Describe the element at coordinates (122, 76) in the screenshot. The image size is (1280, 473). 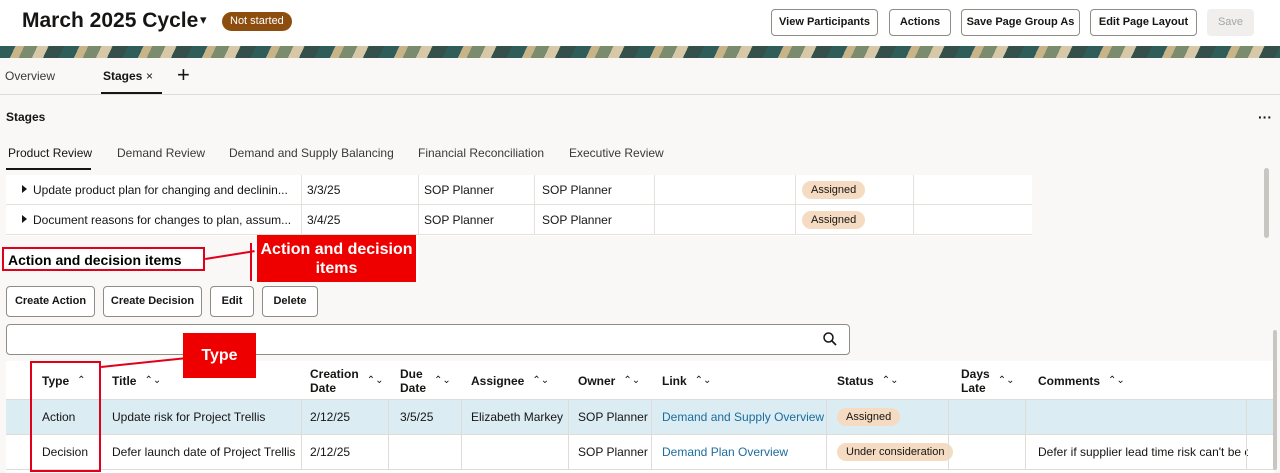
I see `tab-stages: Stages` at that location.